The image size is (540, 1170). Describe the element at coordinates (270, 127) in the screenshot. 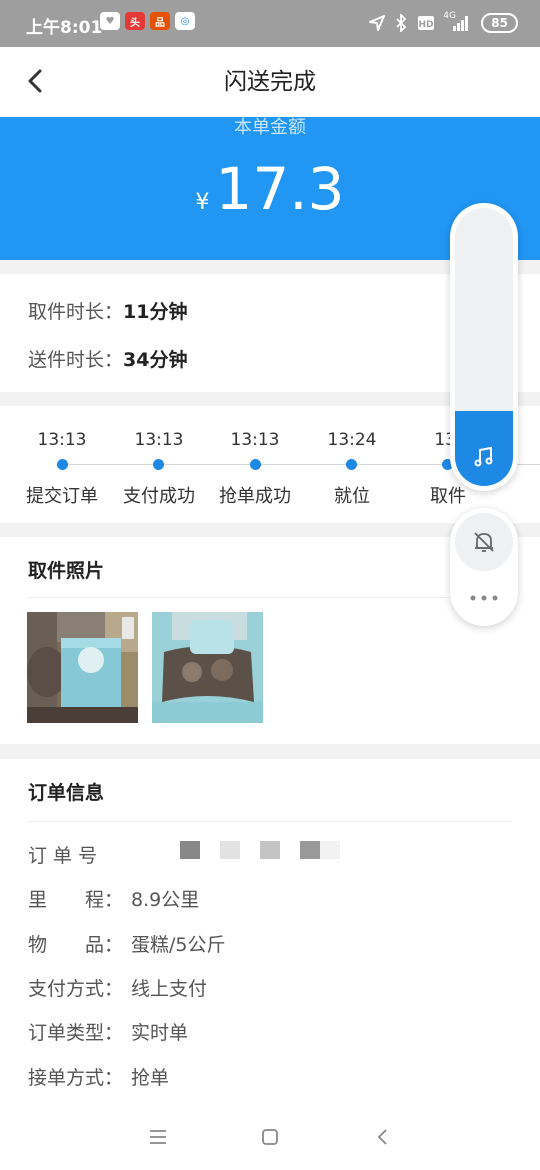

I see `amount-label: 本单金额` at that location.